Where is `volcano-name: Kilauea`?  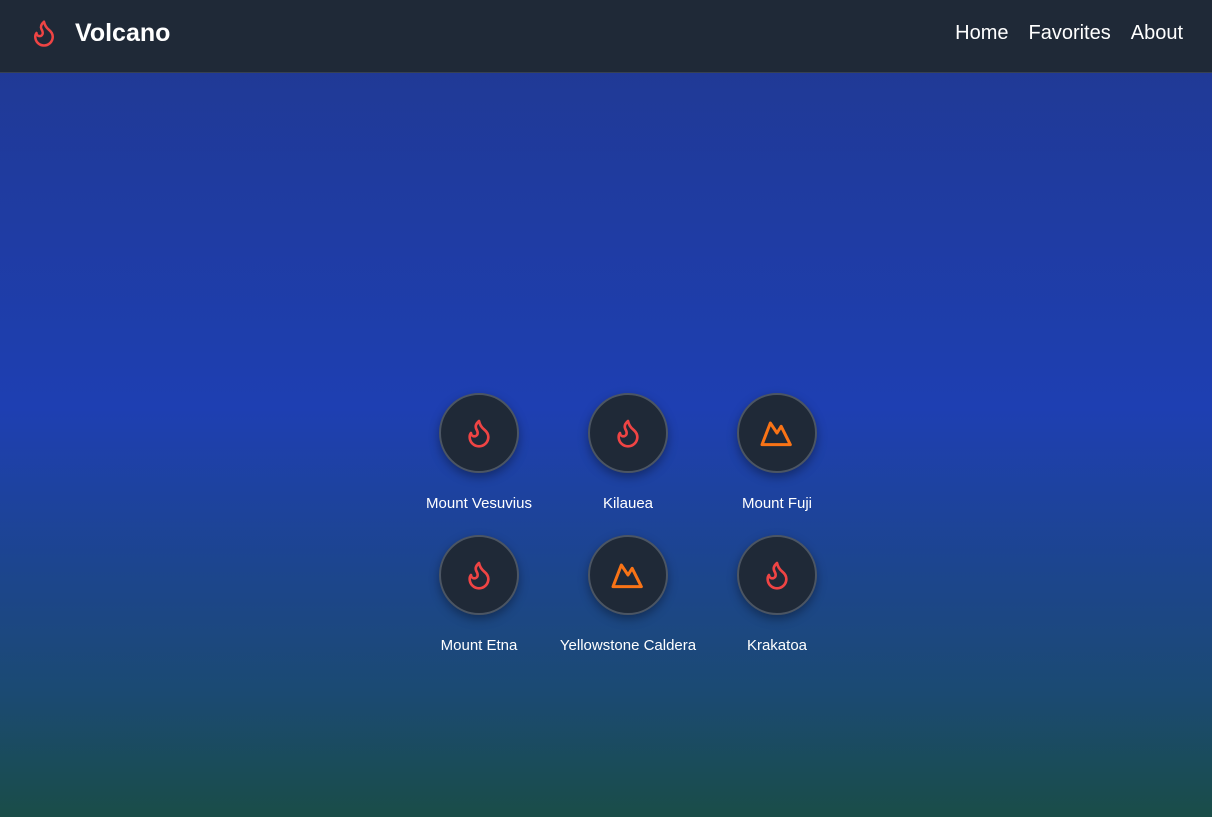 volcano-name: Kilauea is located at coordinates (628, 503).